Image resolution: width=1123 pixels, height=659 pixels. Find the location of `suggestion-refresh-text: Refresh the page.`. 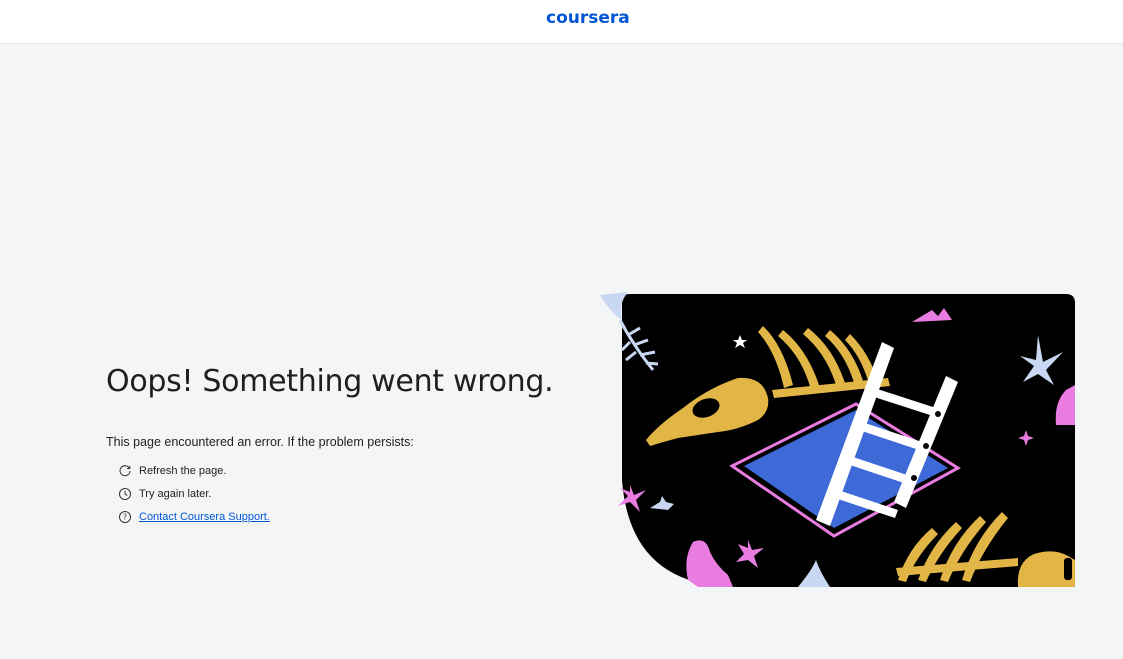

suggestion-refresh-text: Refresh the page. is located at coordinates (183, 470).